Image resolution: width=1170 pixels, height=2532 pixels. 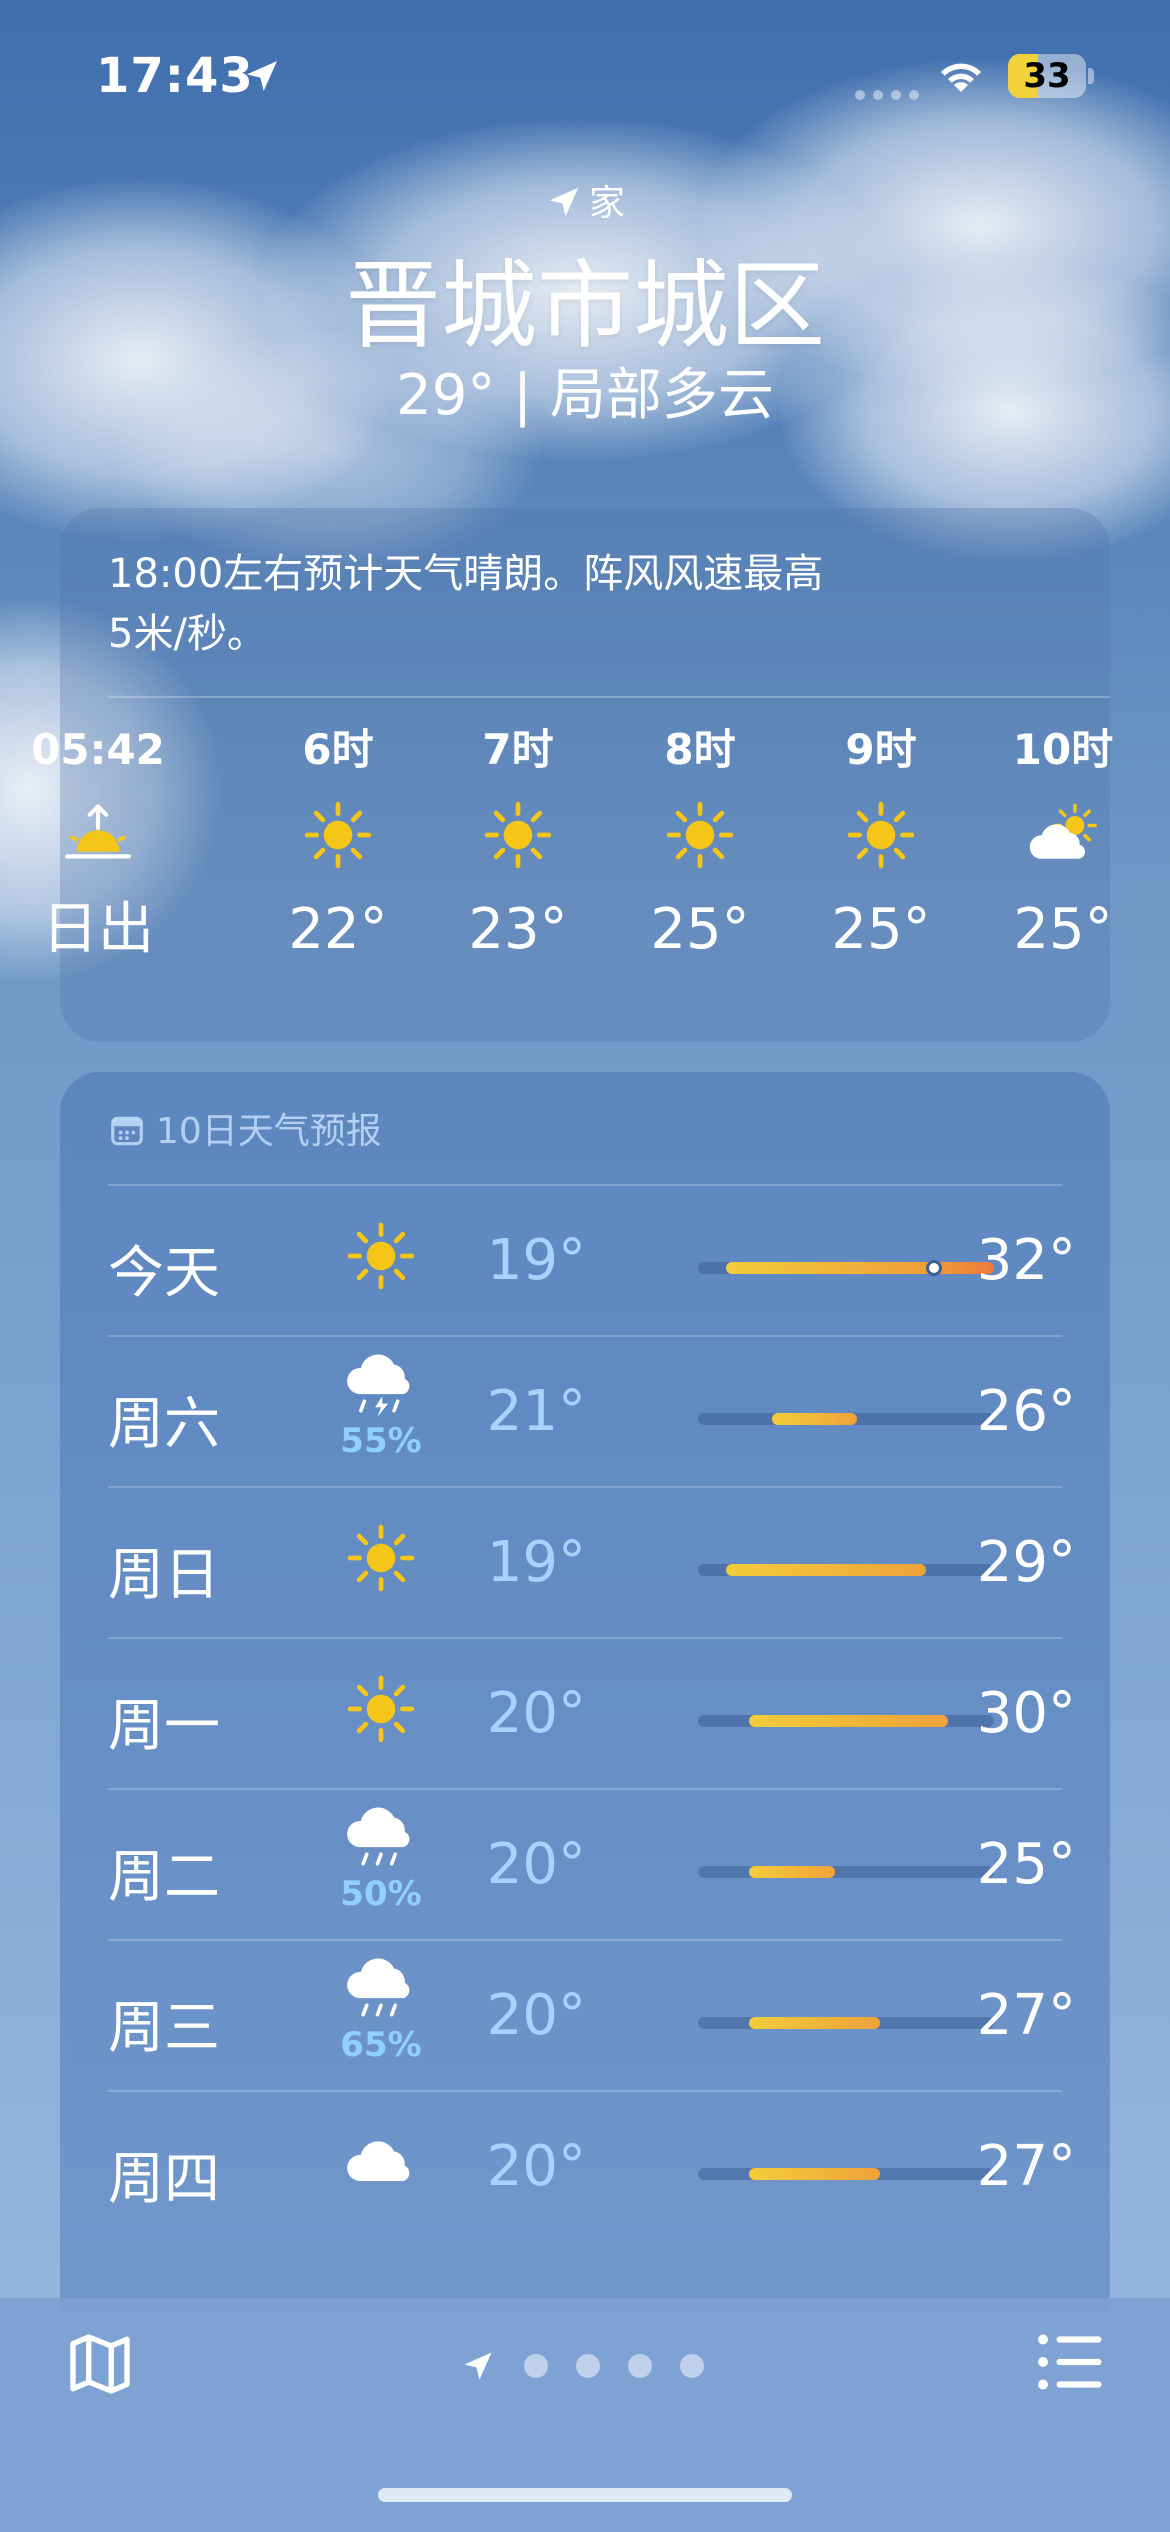 I want to click on hourly-item: 10时 25°, so click(x=1063, y=845).